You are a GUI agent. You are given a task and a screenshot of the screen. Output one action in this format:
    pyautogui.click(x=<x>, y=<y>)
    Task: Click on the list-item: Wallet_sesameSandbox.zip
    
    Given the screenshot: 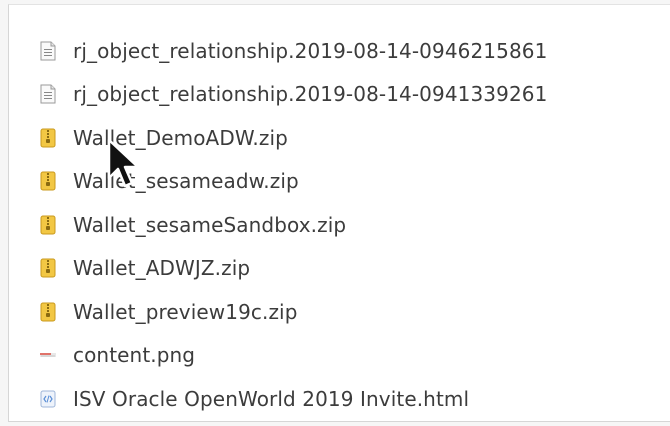 What is the action you would take?
    pyautogui.click(x=339, y=225)
    